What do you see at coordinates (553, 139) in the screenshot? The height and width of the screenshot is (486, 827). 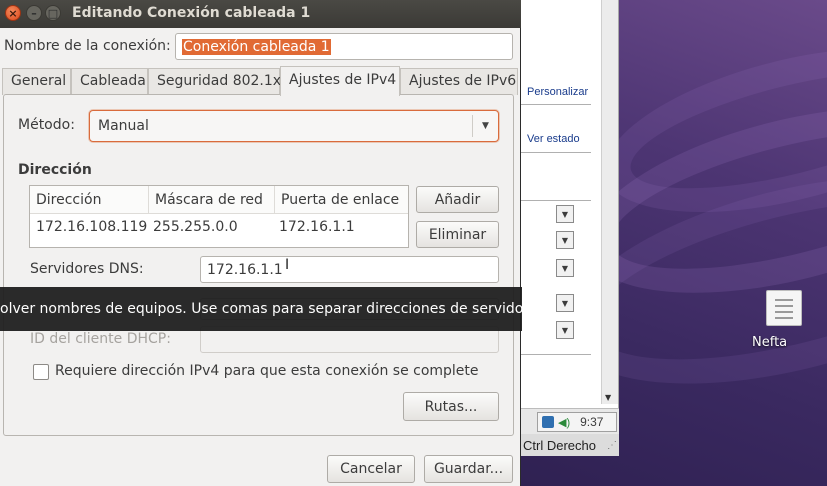 I see `view-status-link: Ver estado` at bounding box center [553, 139].